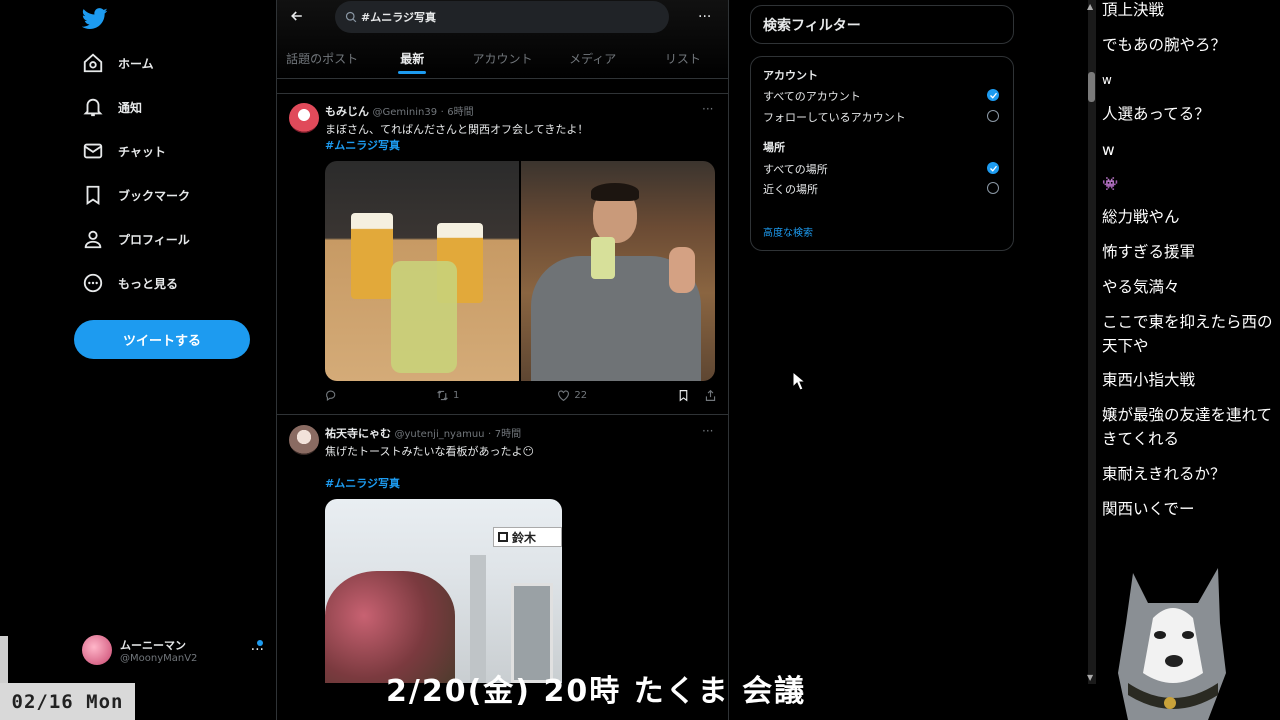 This screenshot has width=1280, height=720. I want to click on shop-sign: 鈴木, so click(527, 537).